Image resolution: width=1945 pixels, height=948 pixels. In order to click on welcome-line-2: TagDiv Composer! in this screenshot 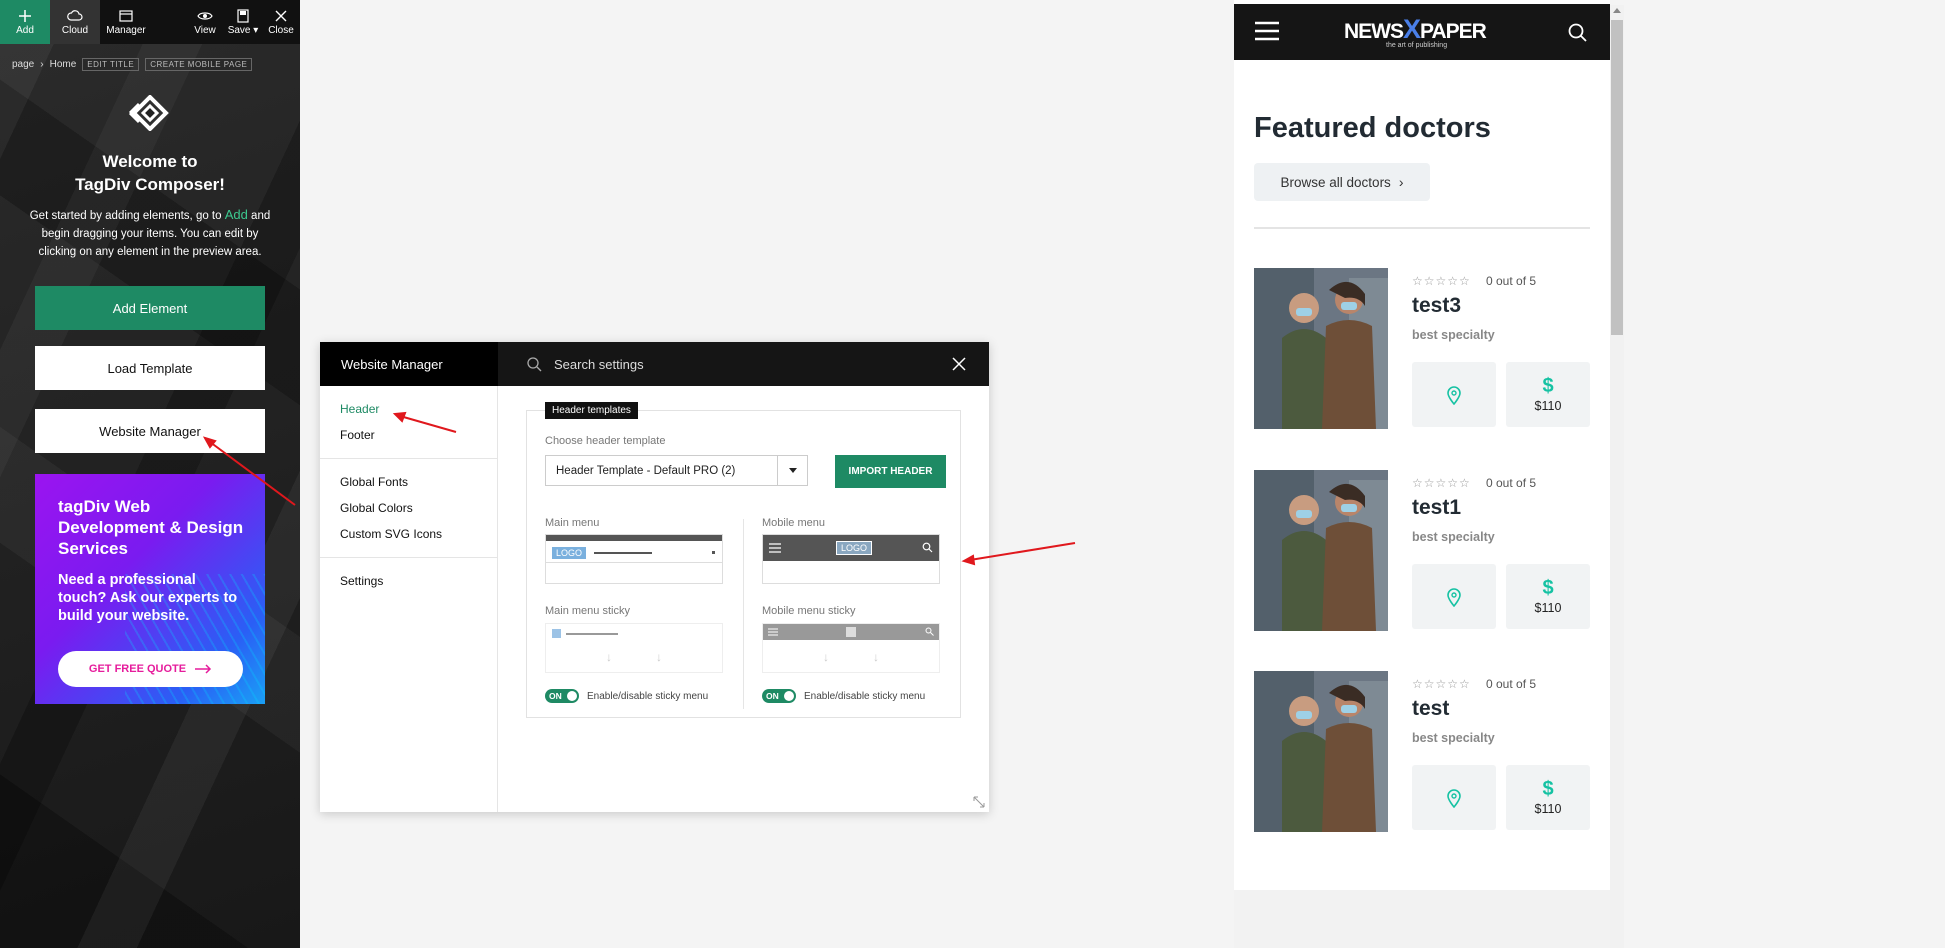, I will do `click(150, 184)`.